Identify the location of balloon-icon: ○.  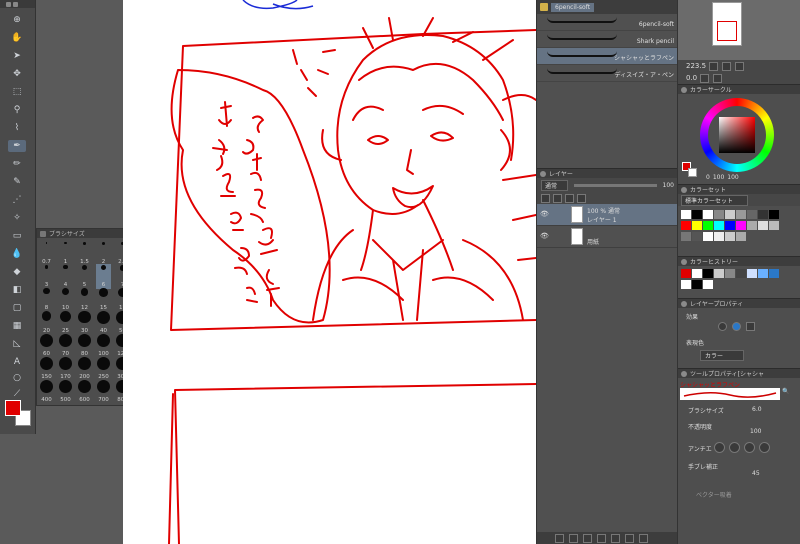
(17, 378).